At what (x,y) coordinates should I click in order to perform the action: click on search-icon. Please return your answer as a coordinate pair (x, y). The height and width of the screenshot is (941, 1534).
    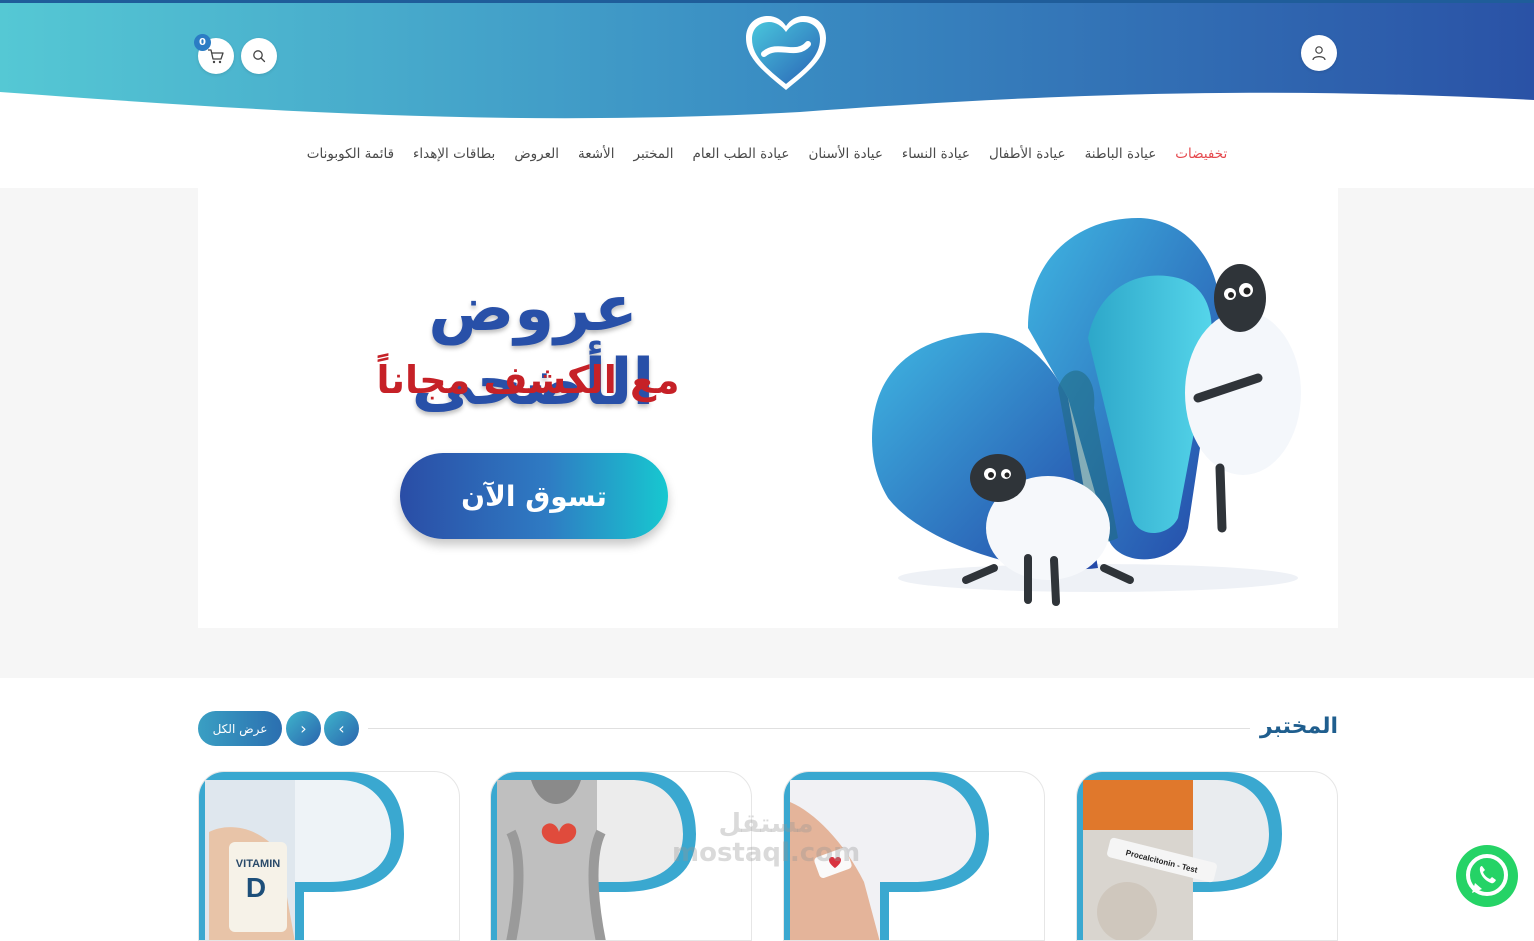
    Looking at the image, I should click on (259, 56).